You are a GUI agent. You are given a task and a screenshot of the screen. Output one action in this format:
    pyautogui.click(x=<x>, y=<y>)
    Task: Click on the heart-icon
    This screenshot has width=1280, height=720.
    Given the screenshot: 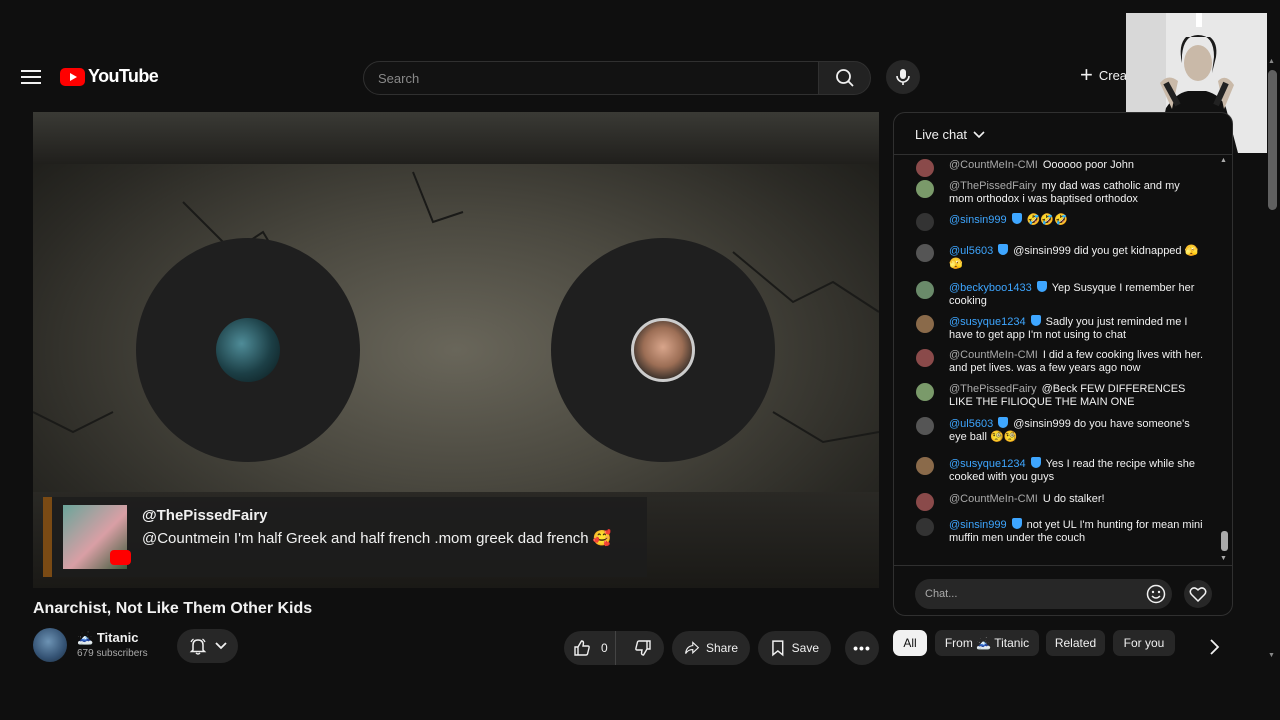 What is the action you would take?
    pyautogui.click(x=1198, y=594)
    